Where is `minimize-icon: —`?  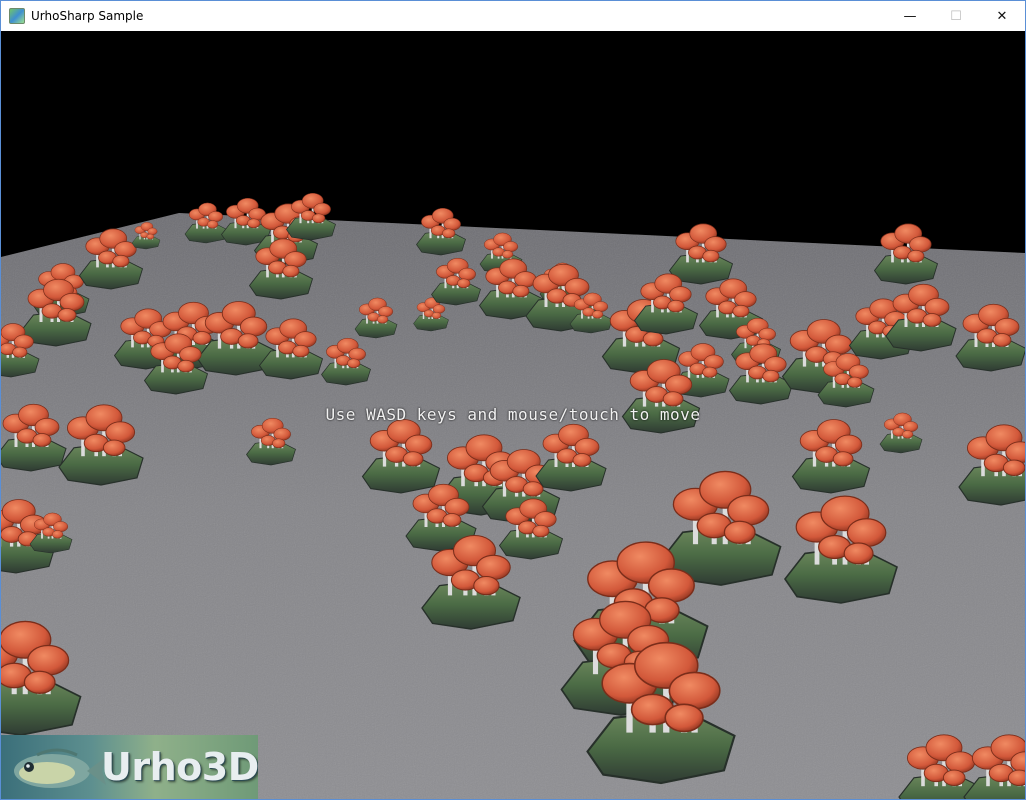 minimize-icon: — is located at coordinates (910, 16).